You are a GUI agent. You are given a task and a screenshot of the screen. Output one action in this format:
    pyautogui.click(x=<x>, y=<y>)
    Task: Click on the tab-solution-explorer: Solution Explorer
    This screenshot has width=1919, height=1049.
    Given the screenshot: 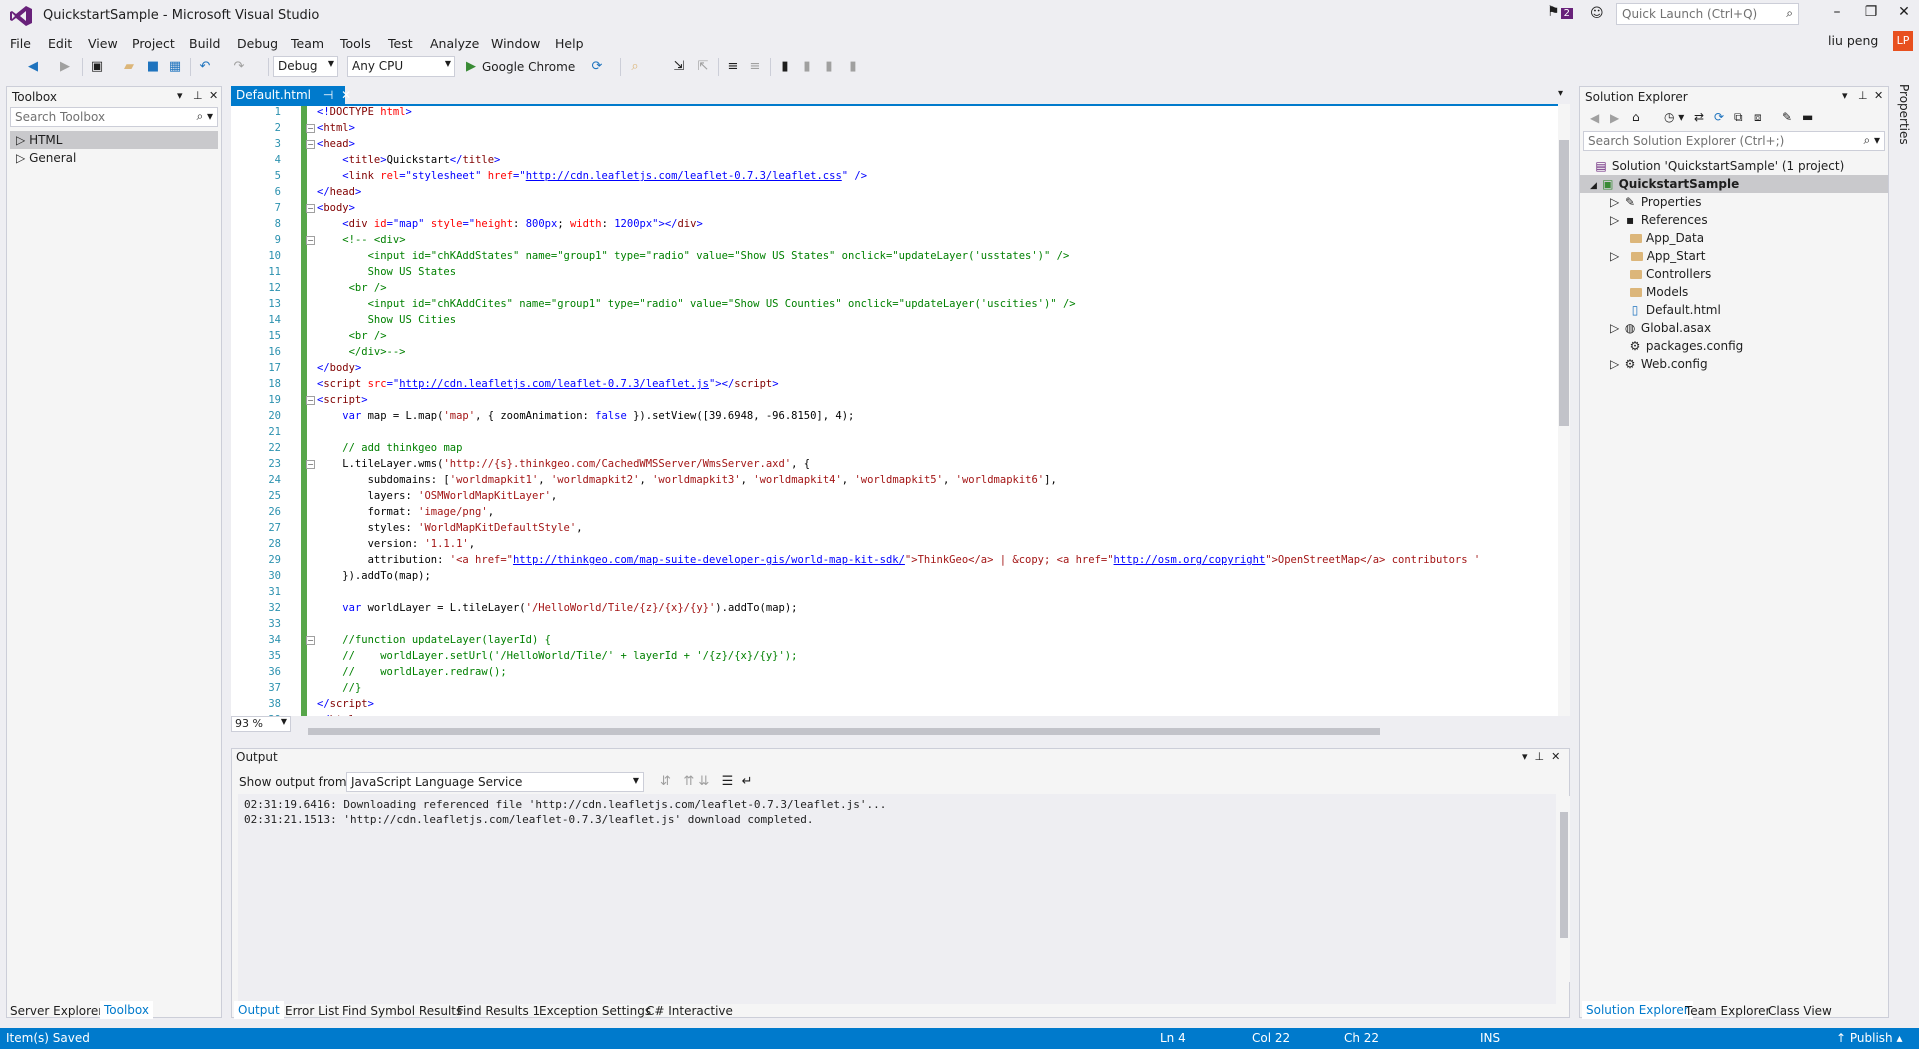 What is the action you would take?
    pyautogui.click(x=1637, y=1010)
    